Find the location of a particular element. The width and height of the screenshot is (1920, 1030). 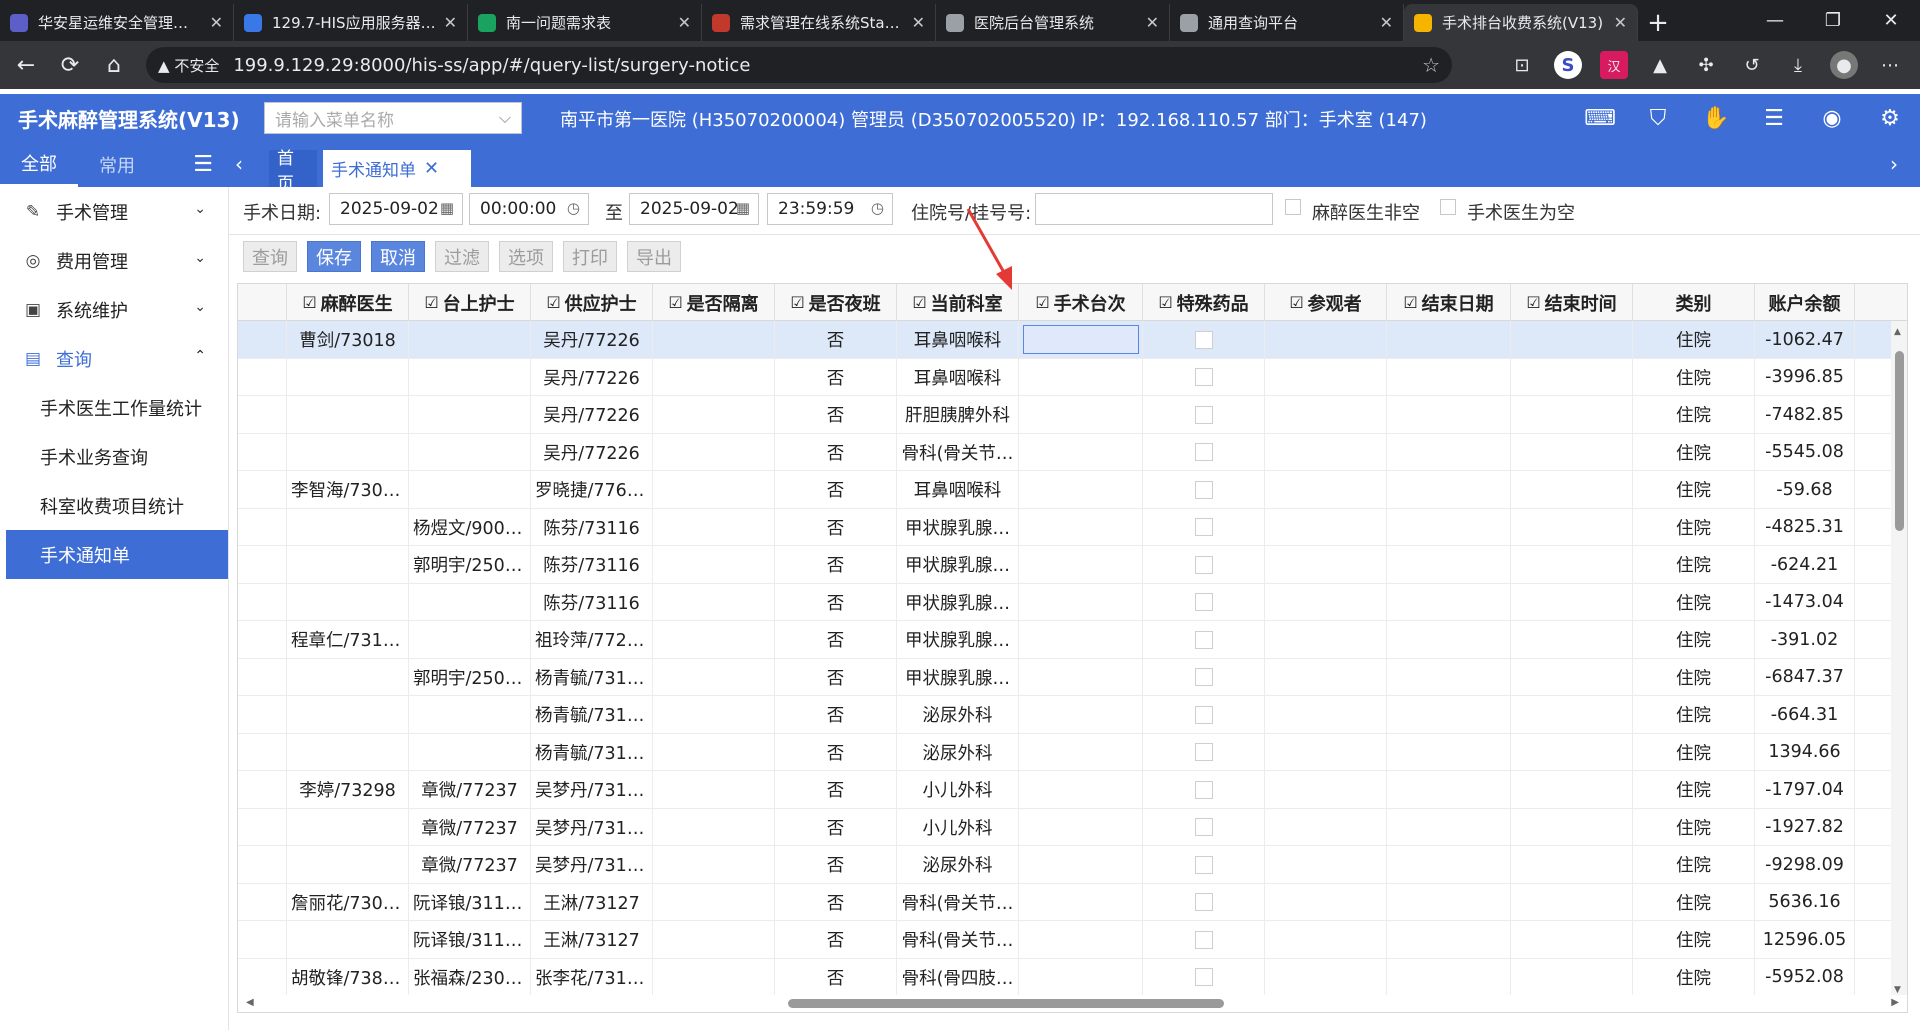

table-cell: 张福森/230242 is located at coordinates (470, 977).